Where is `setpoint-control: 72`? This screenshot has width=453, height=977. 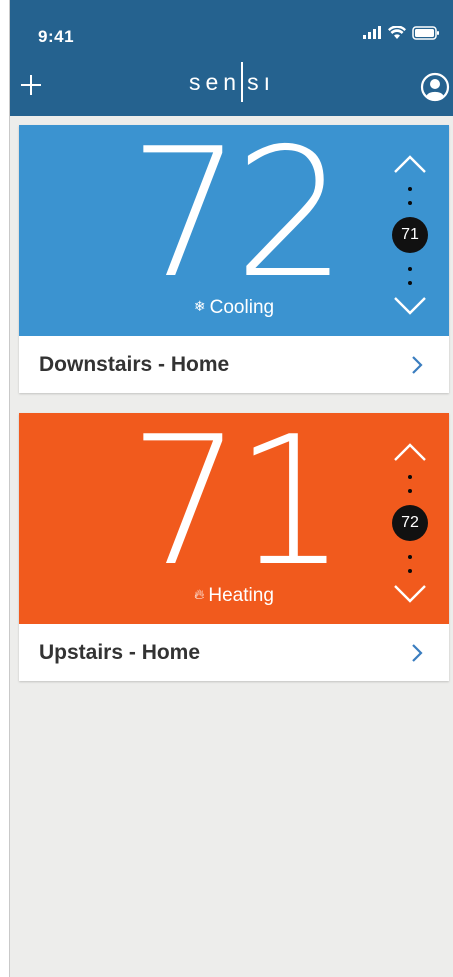 setpoint-control: 72 is located at coordinates (410, 523).